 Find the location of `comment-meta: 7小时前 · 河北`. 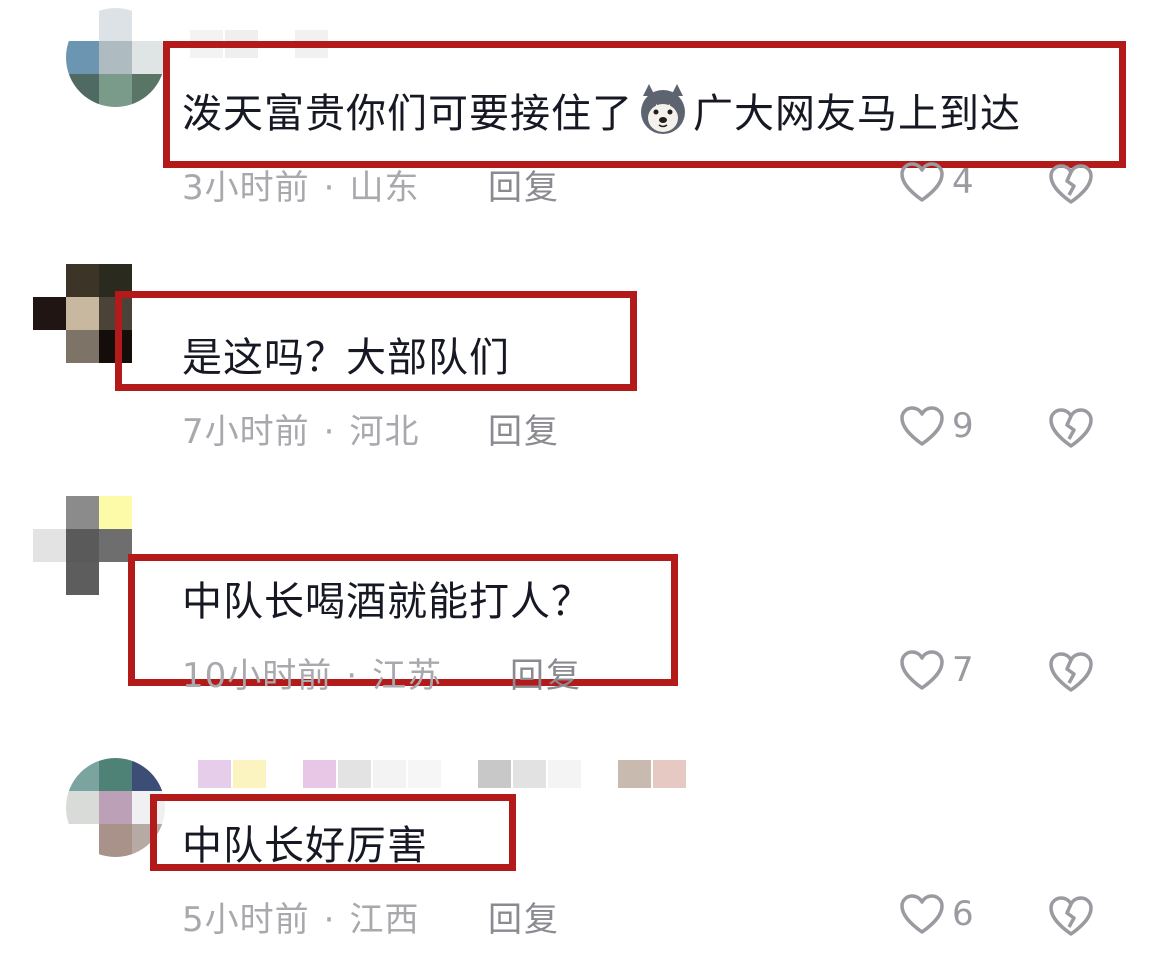

comment-meta: 7小时前 · 河北 is located at coordinates (301, 432).